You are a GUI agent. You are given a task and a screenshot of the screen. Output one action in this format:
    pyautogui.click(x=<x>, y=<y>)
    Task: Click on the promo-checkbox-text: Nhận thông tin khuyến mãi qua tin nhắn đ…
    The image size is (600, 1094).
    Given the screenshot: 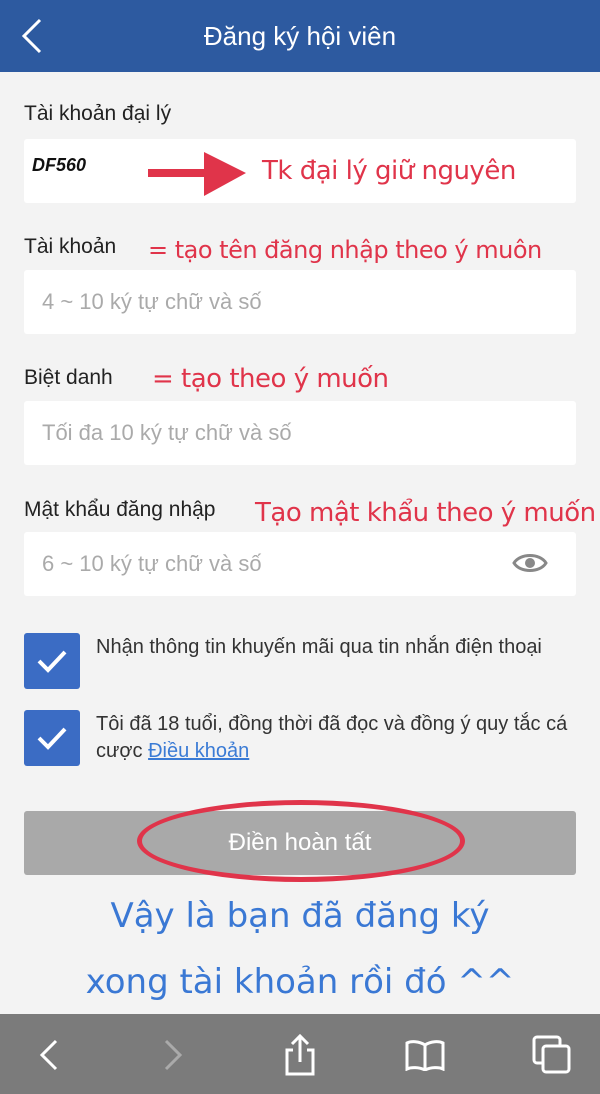 What is the action you would take?
    pyautogui.click(x=319, y=647)
    